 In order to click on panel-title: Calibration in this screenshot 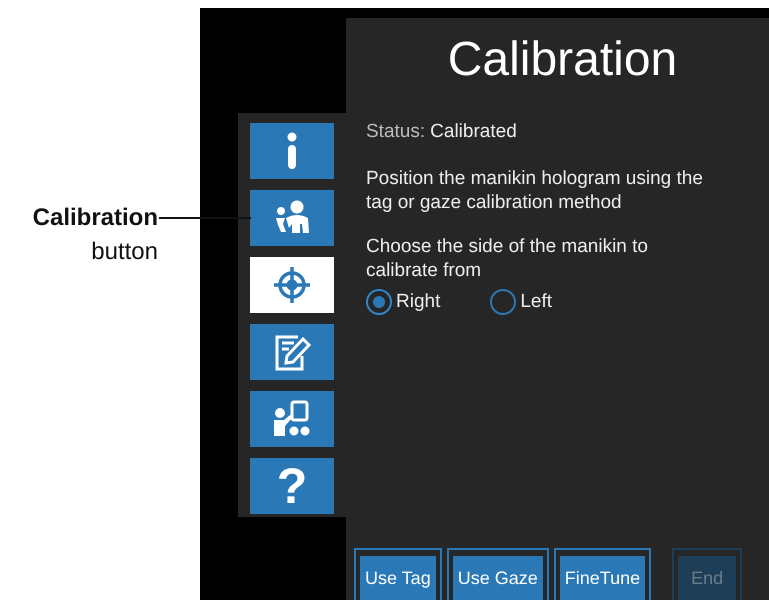, I will do `click(562, 59)`.